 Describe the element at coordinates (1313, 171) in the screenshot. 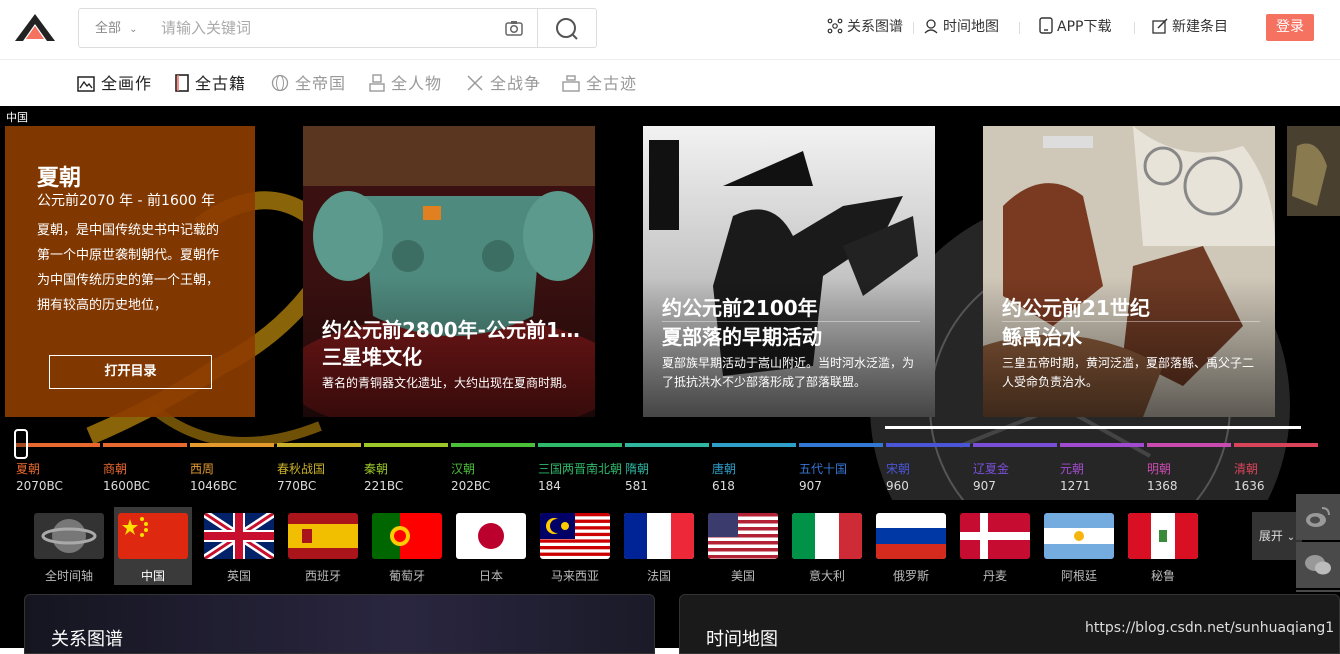

I see `next-card-peek` at that location.